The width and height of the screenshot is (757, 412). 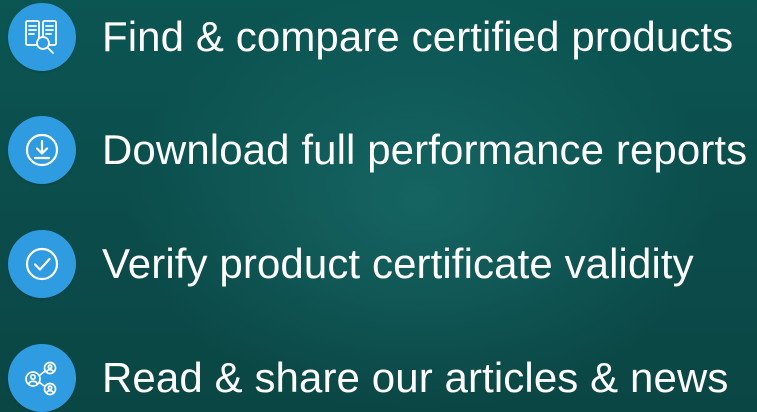 I want to click on share-network-icon, so click(x=42, y=378).